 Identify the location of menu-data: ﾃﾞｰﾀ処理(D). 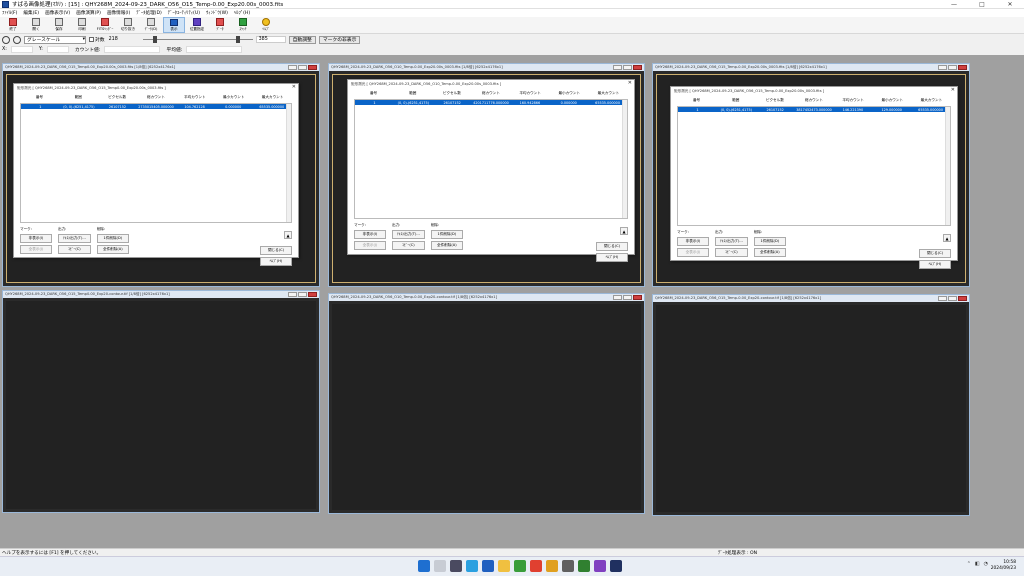
(149, 13).